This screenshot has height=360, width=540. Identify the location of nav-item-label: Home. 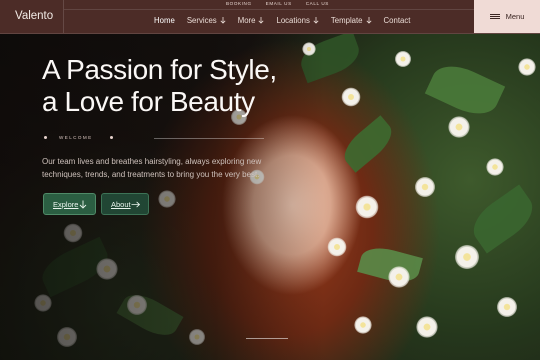
(164, 20).